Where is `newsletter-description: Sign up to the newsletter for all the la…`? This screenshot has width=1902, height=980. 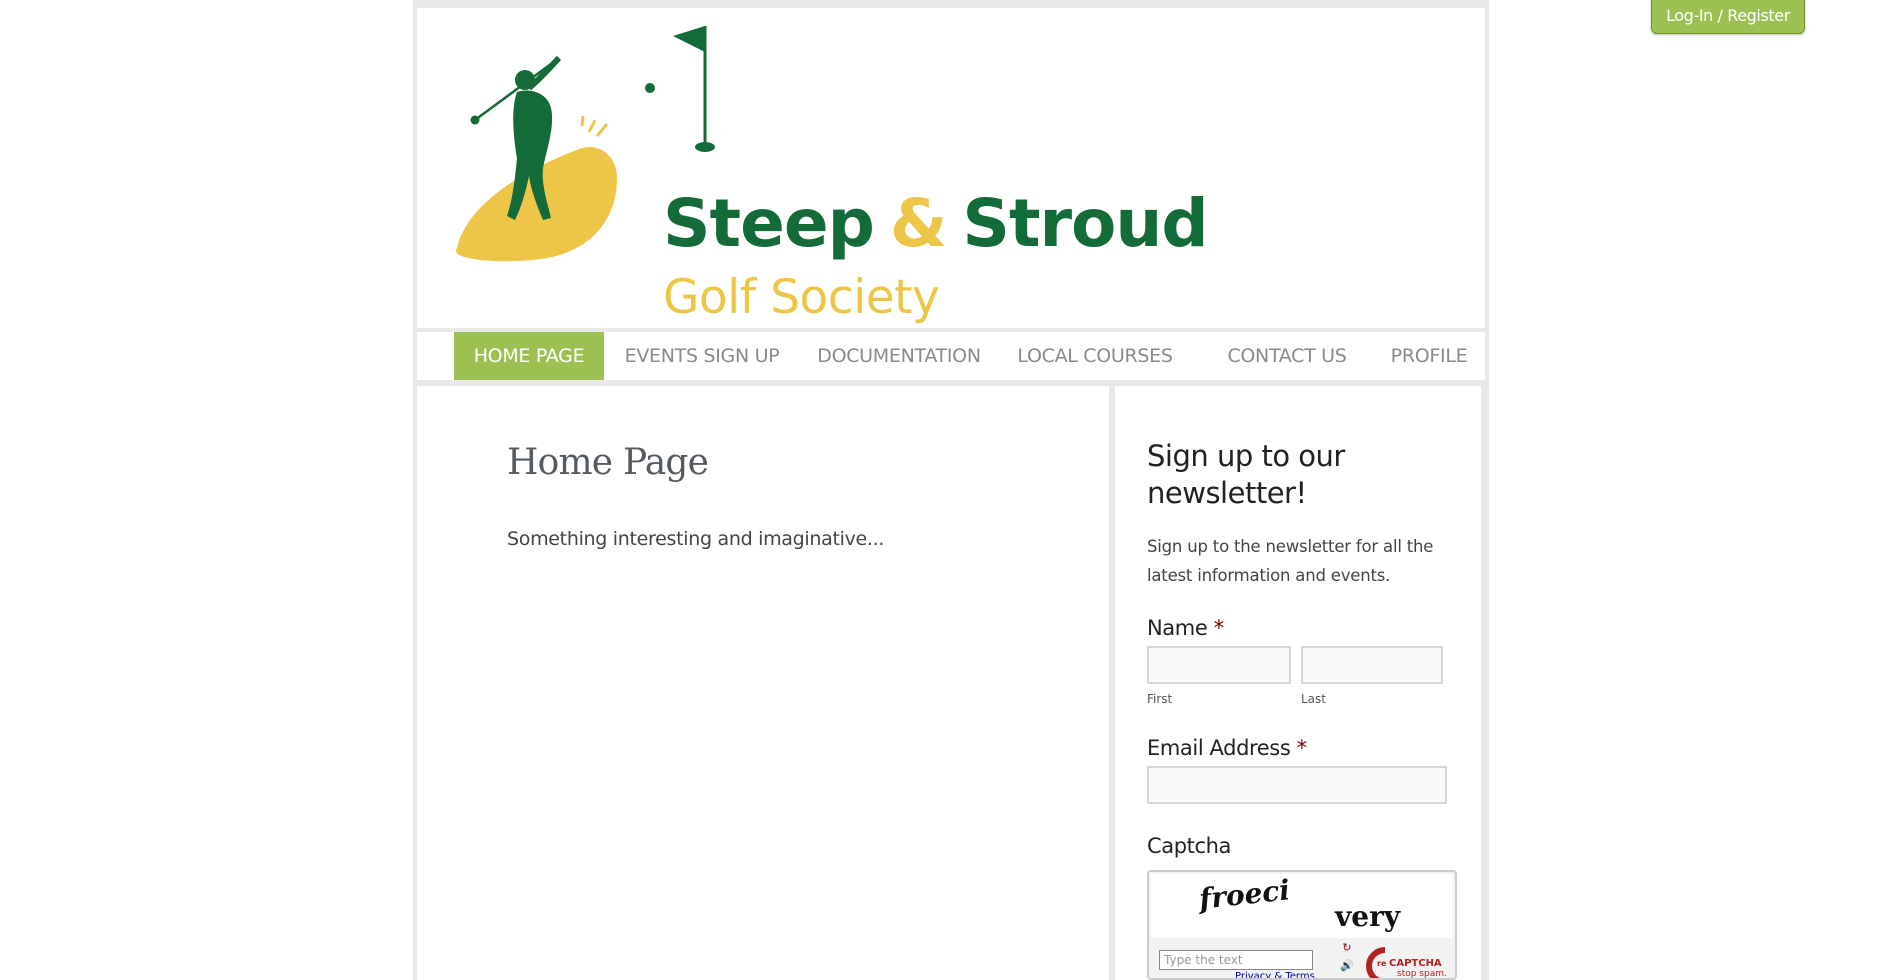
newsletter-description: Sign up to the newsletter for all the la… is located at coordinates (1290, 561).